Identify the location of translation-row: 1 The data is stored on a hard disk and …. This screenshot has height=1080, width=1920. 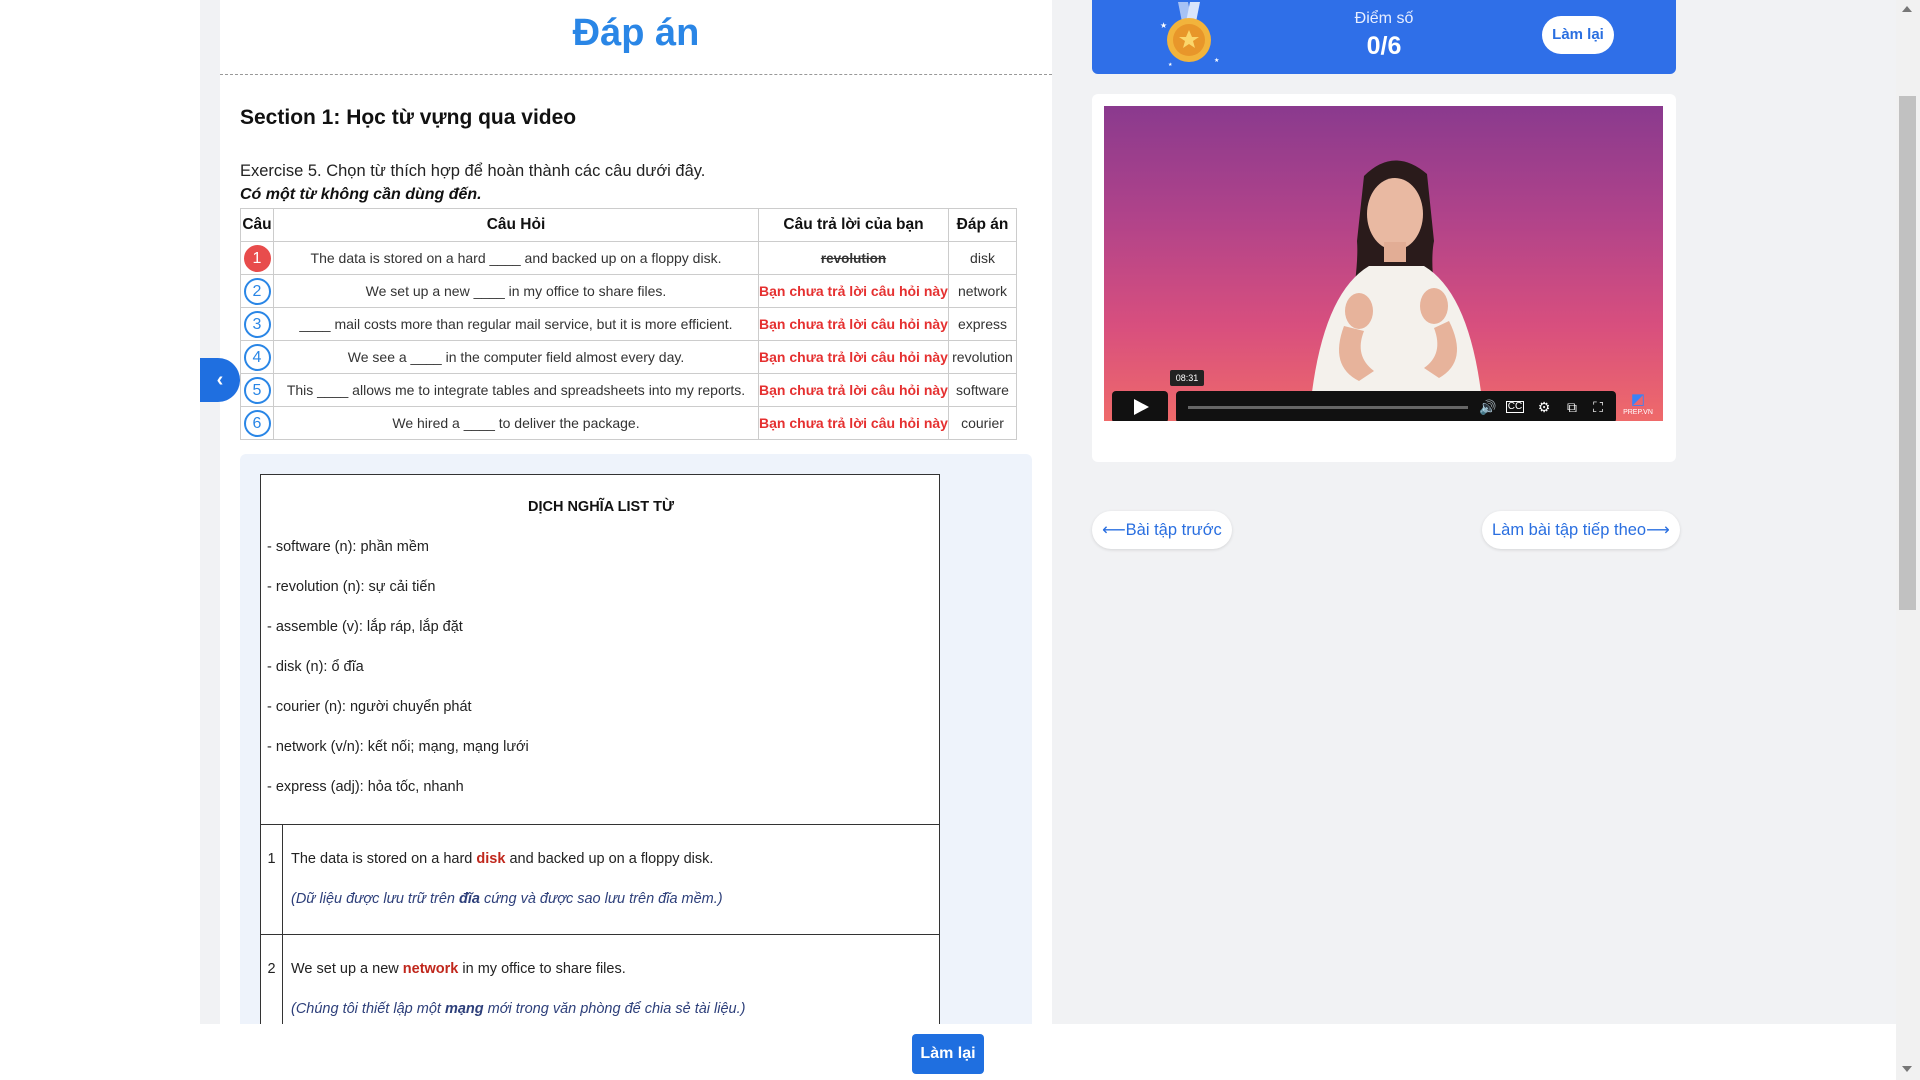
(600, 880).